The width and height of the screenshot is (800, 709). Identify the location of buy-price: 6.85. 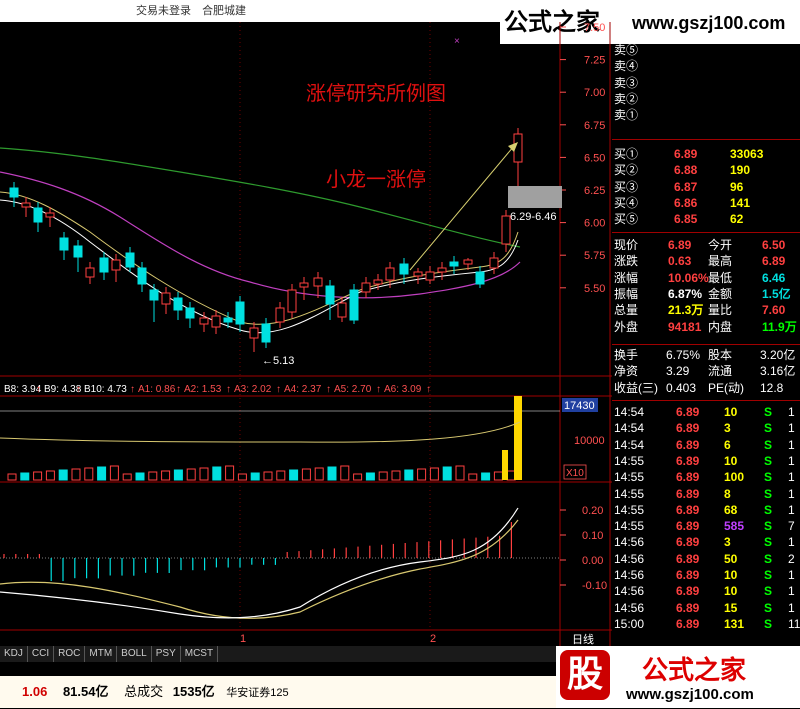
(686, 219).